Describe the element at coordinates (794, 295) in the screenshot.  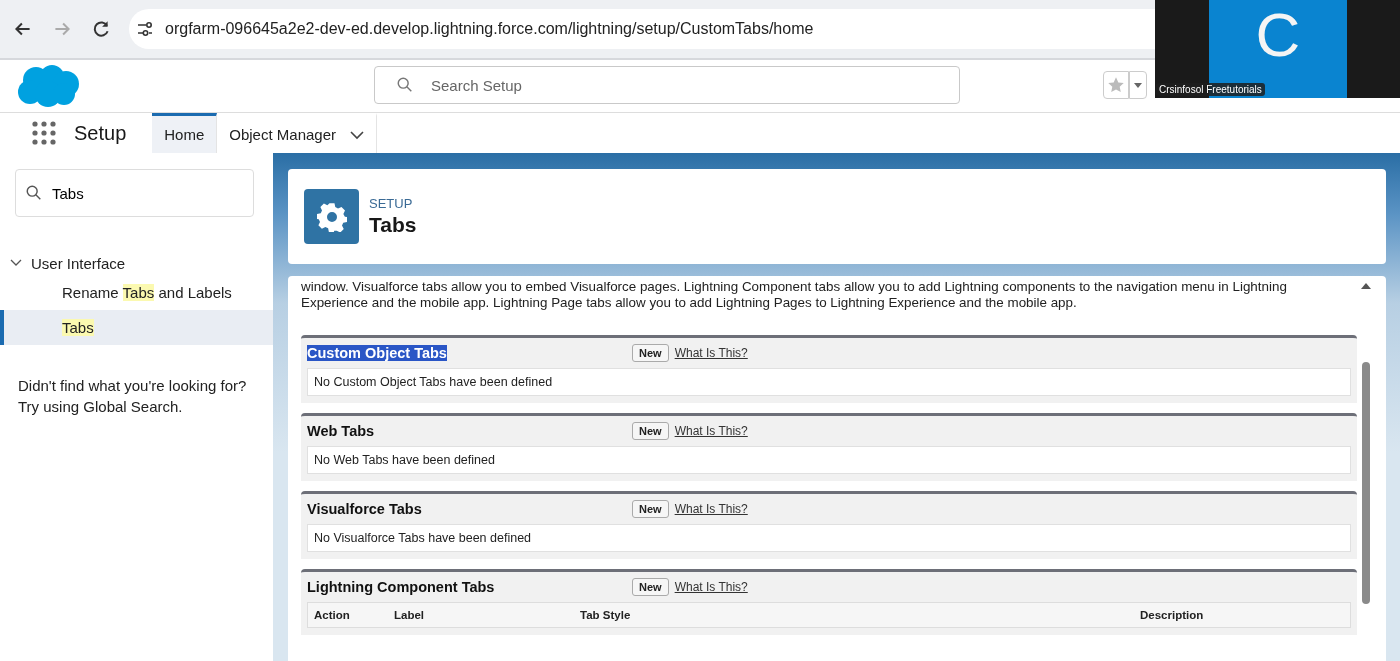
I see `intro-text: window. Visualforce tabs allow you to embed Visualforce pages. Lightning Component tabs allow you to add Lightning components to the navigation menu in Lightning Experience and the mobile app. Lightning Page tabs allow you to add Lightning Pages to Lightning Experience and the mobile app.` at that location.